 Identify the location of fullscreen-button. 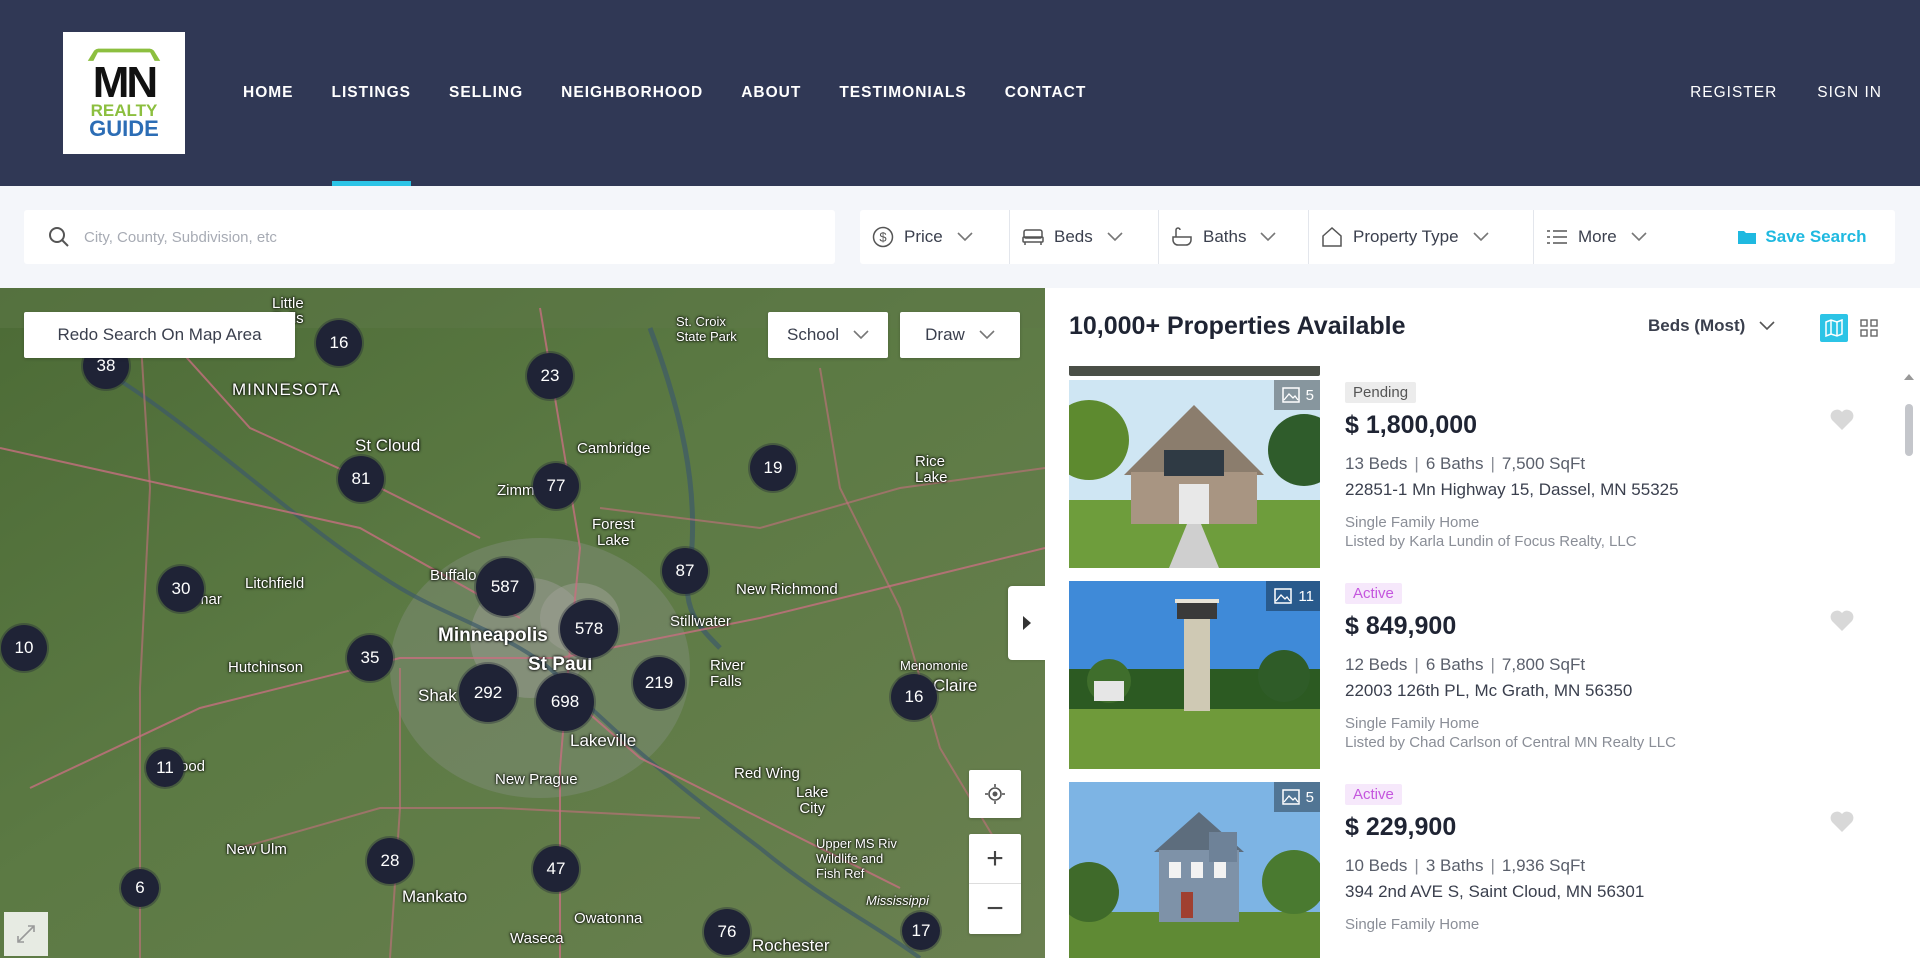
(26, 934).